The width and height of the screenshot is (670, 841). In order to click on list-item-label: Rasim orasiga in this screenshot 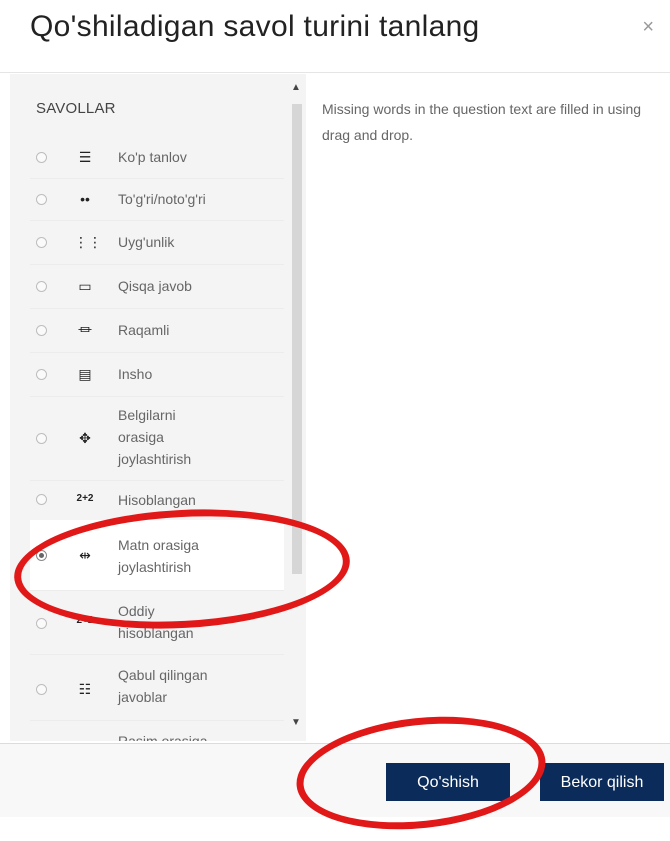, I will do `click(163, 737)`.